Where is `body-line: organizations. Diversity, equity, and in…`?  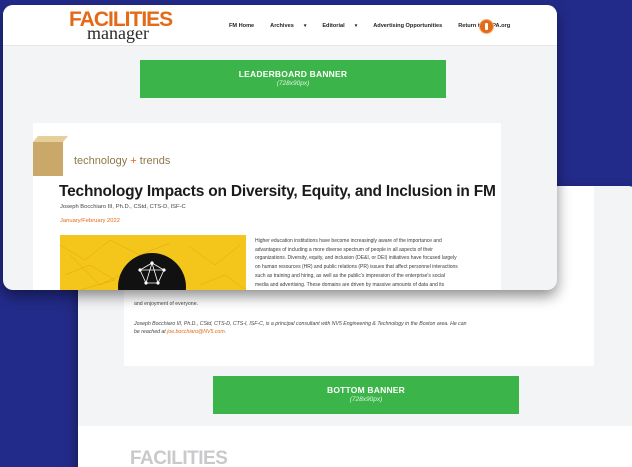
body-line: organizations. Diversity, equity, and in… is located at coordinates (356, 258).